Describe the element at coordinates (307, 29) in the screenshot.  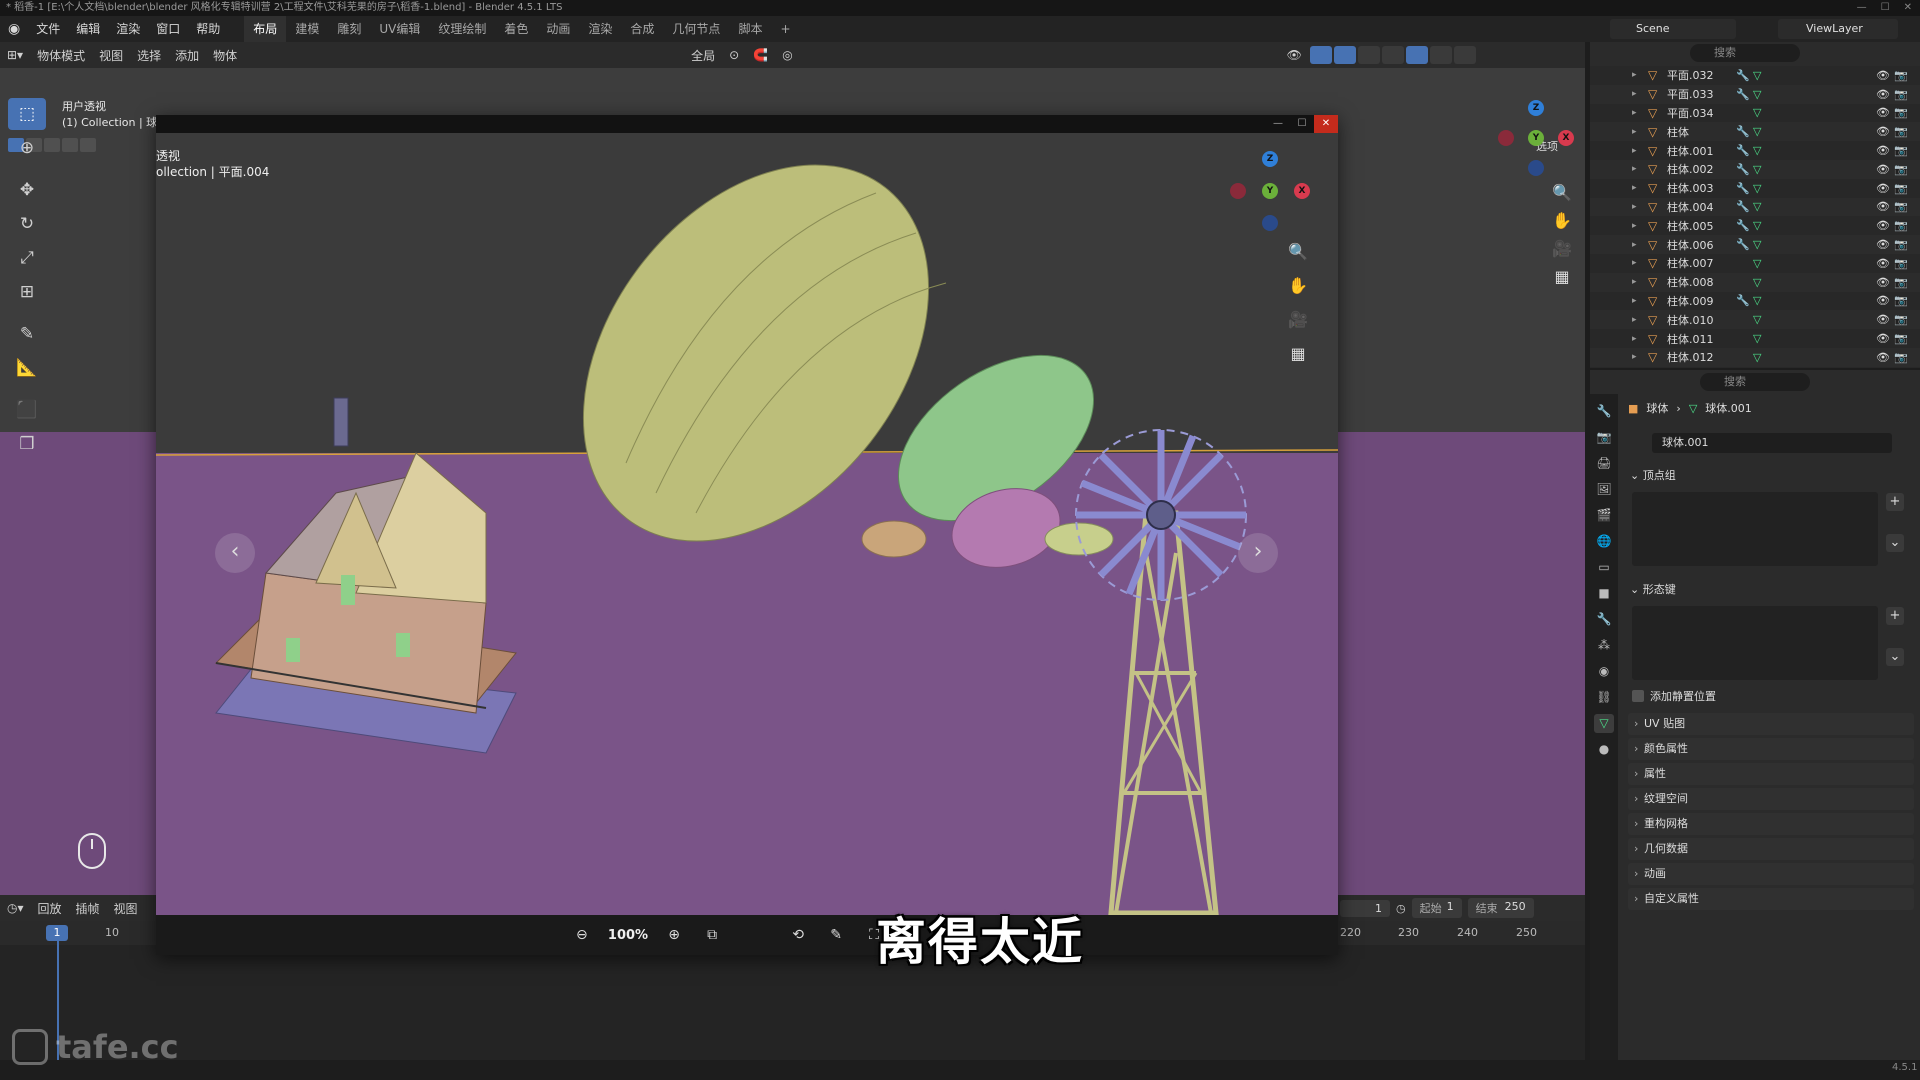
I see `workspace-tab-modeling: 建模` at that location.